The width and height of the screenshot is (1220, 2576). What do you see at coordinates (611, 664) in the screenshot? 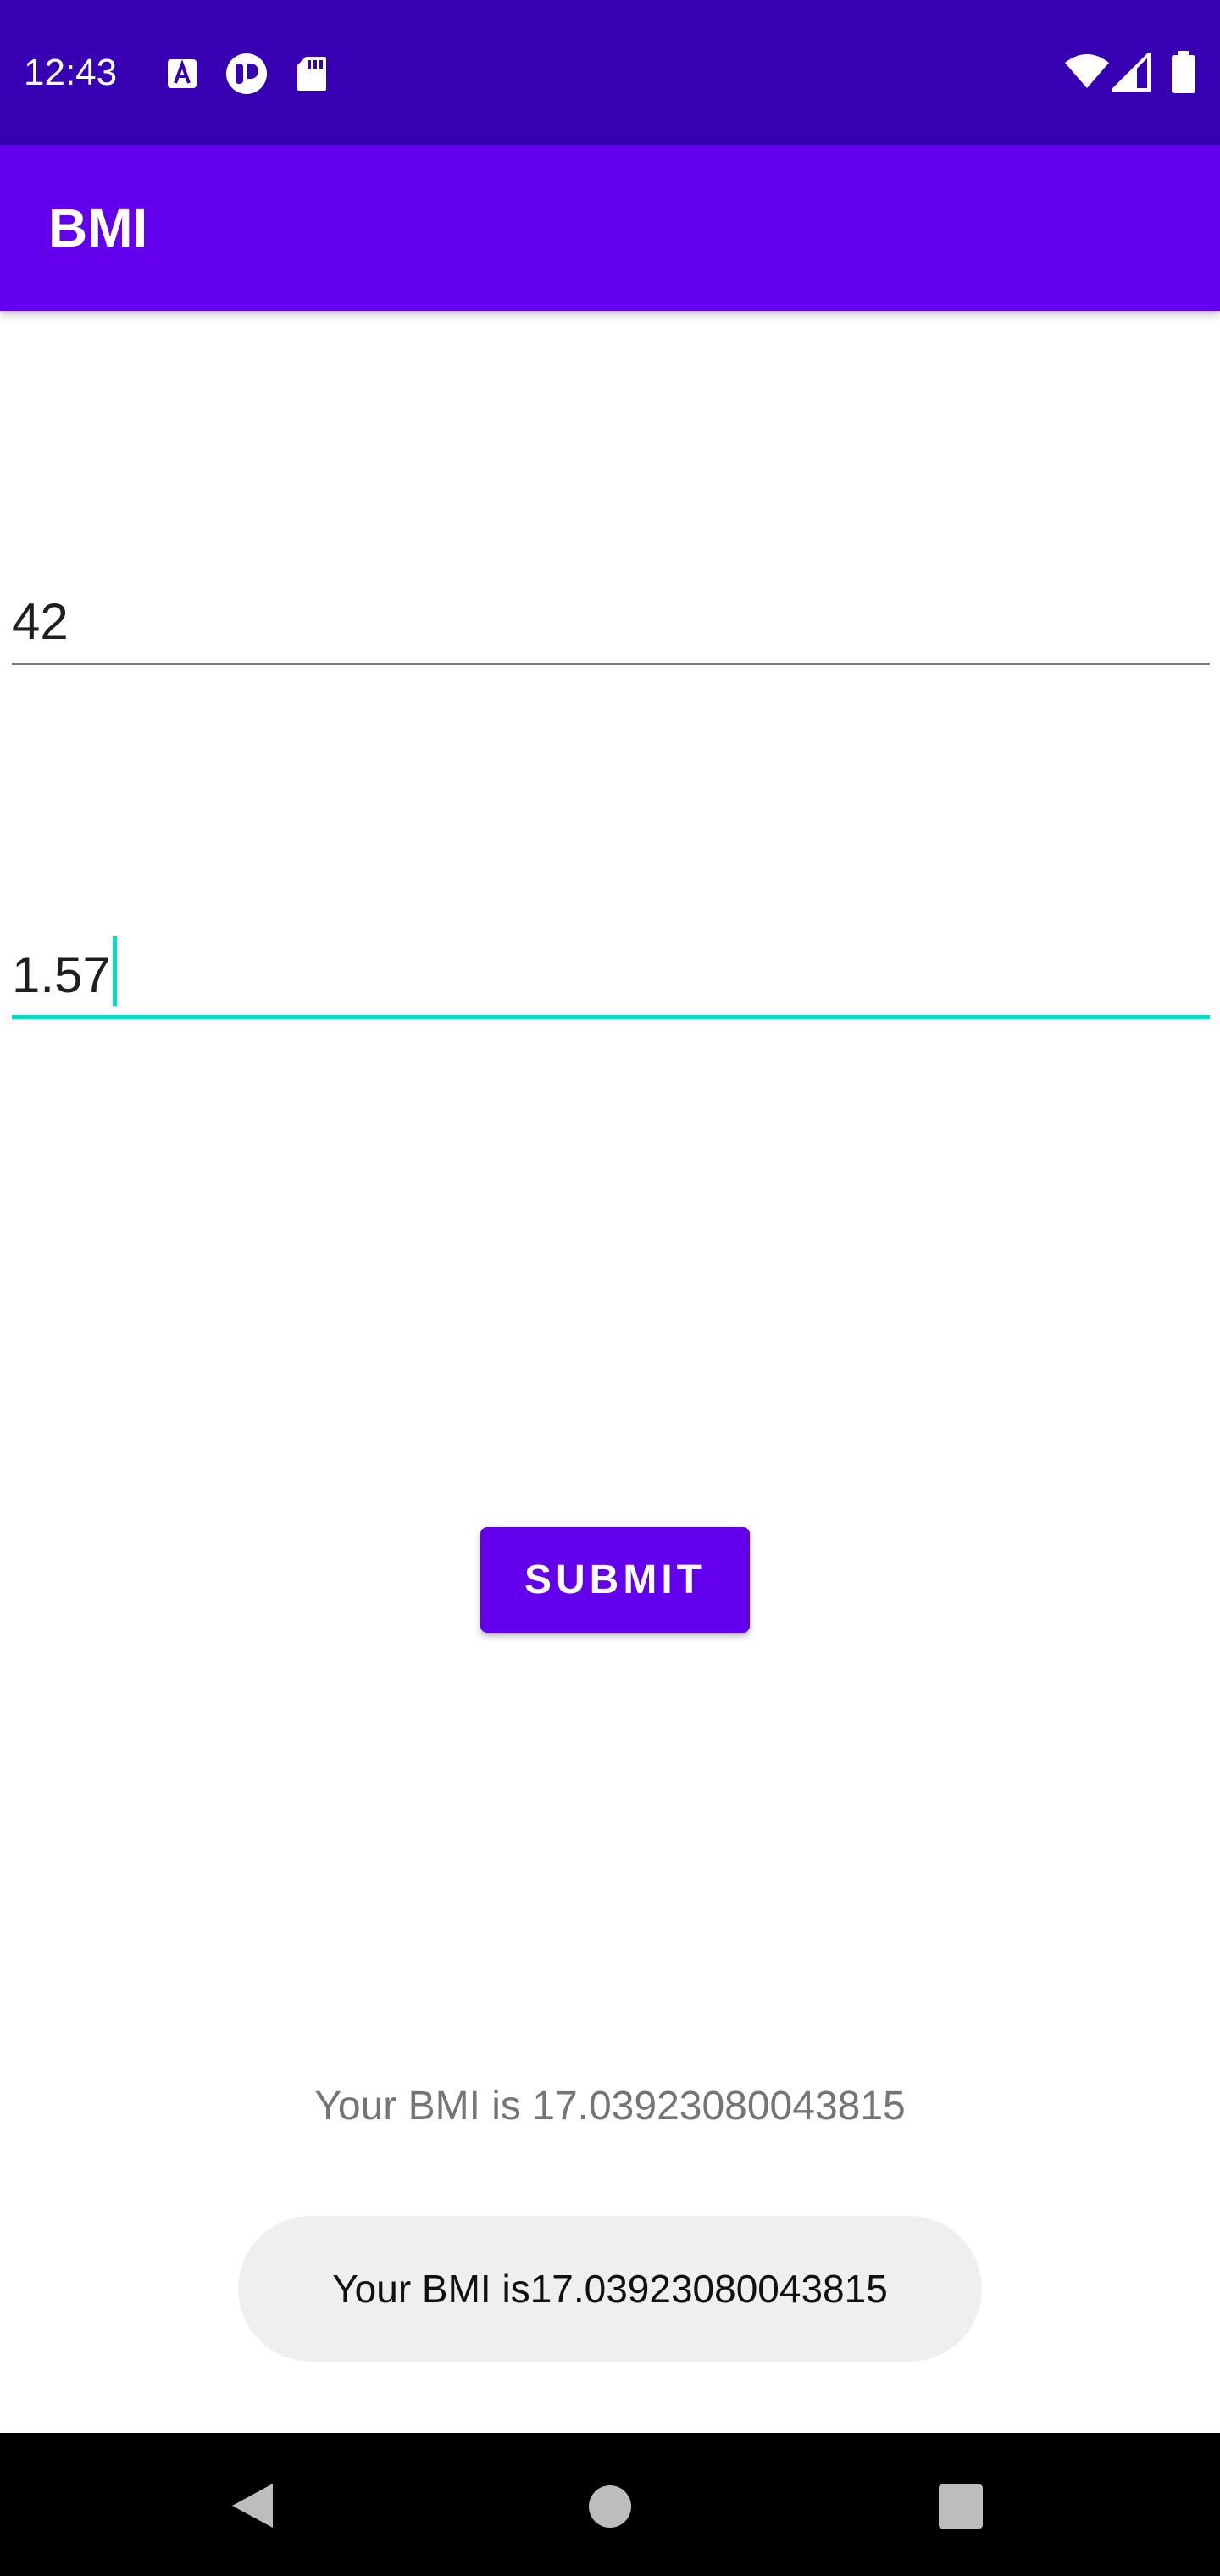
I see `weight-input-underline` at bounding box center [611, 664].